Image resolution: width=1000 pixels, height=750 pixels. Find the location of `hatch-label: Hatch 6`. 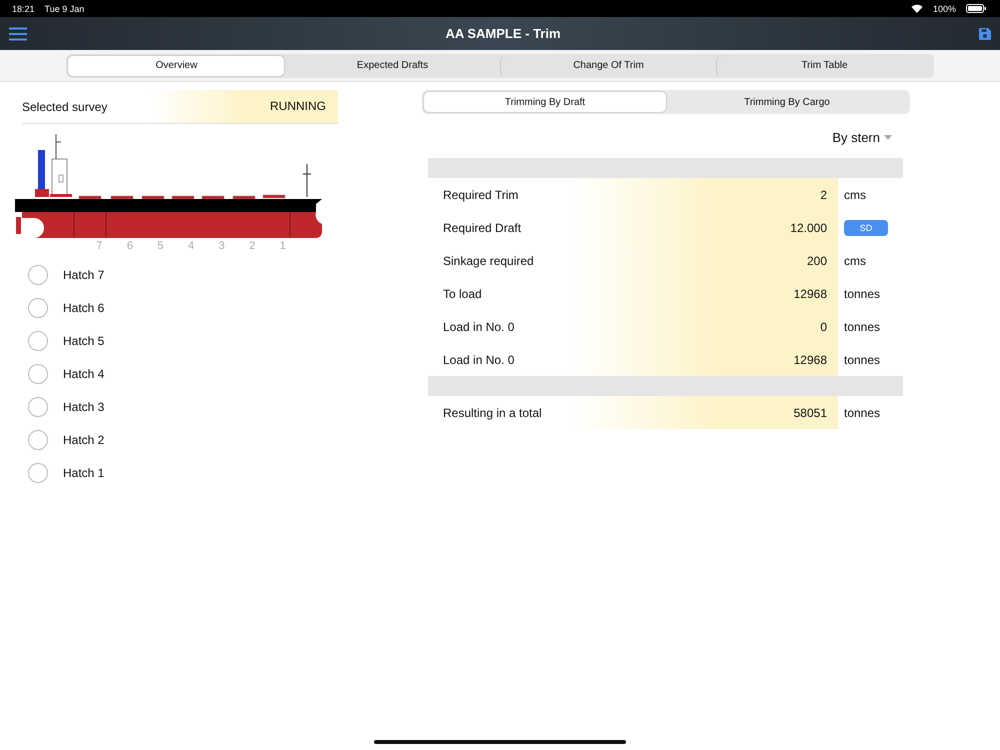

hatch-label: Hatch 6 is located at coordinates (83, 307).